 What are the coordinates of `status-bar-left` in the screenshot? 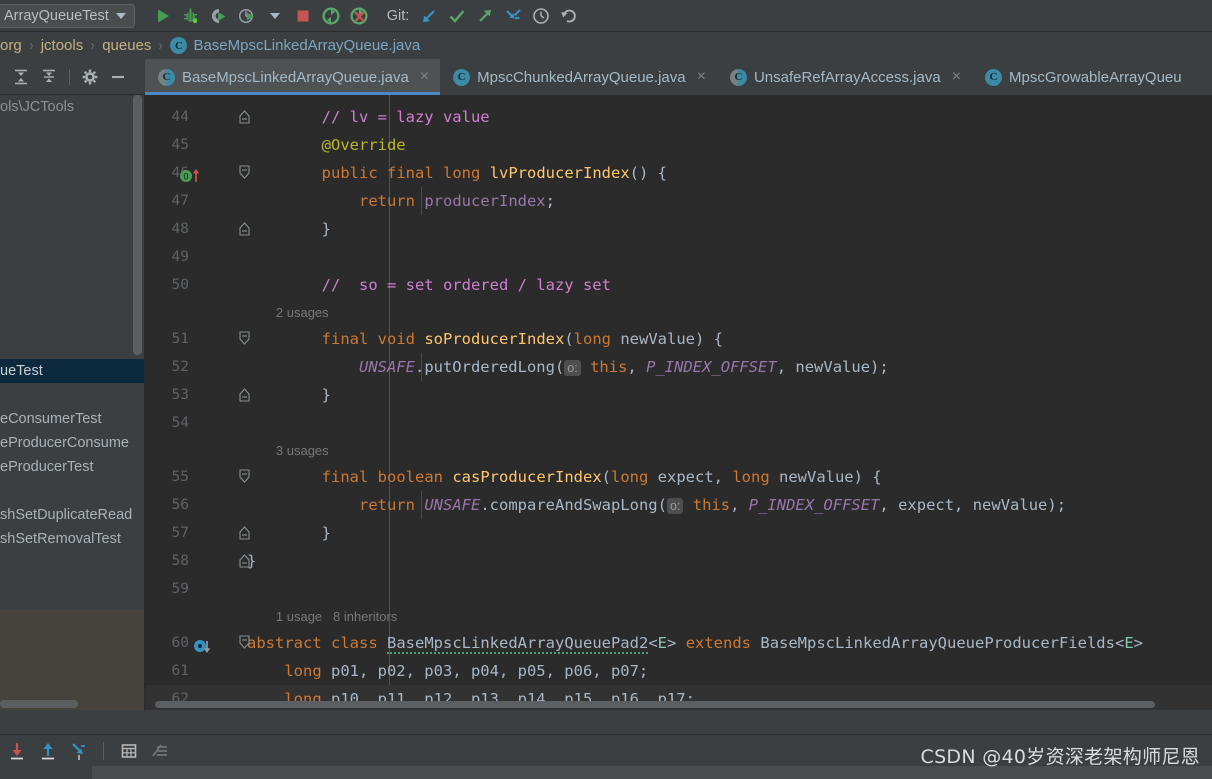 It's located at (46, 772).